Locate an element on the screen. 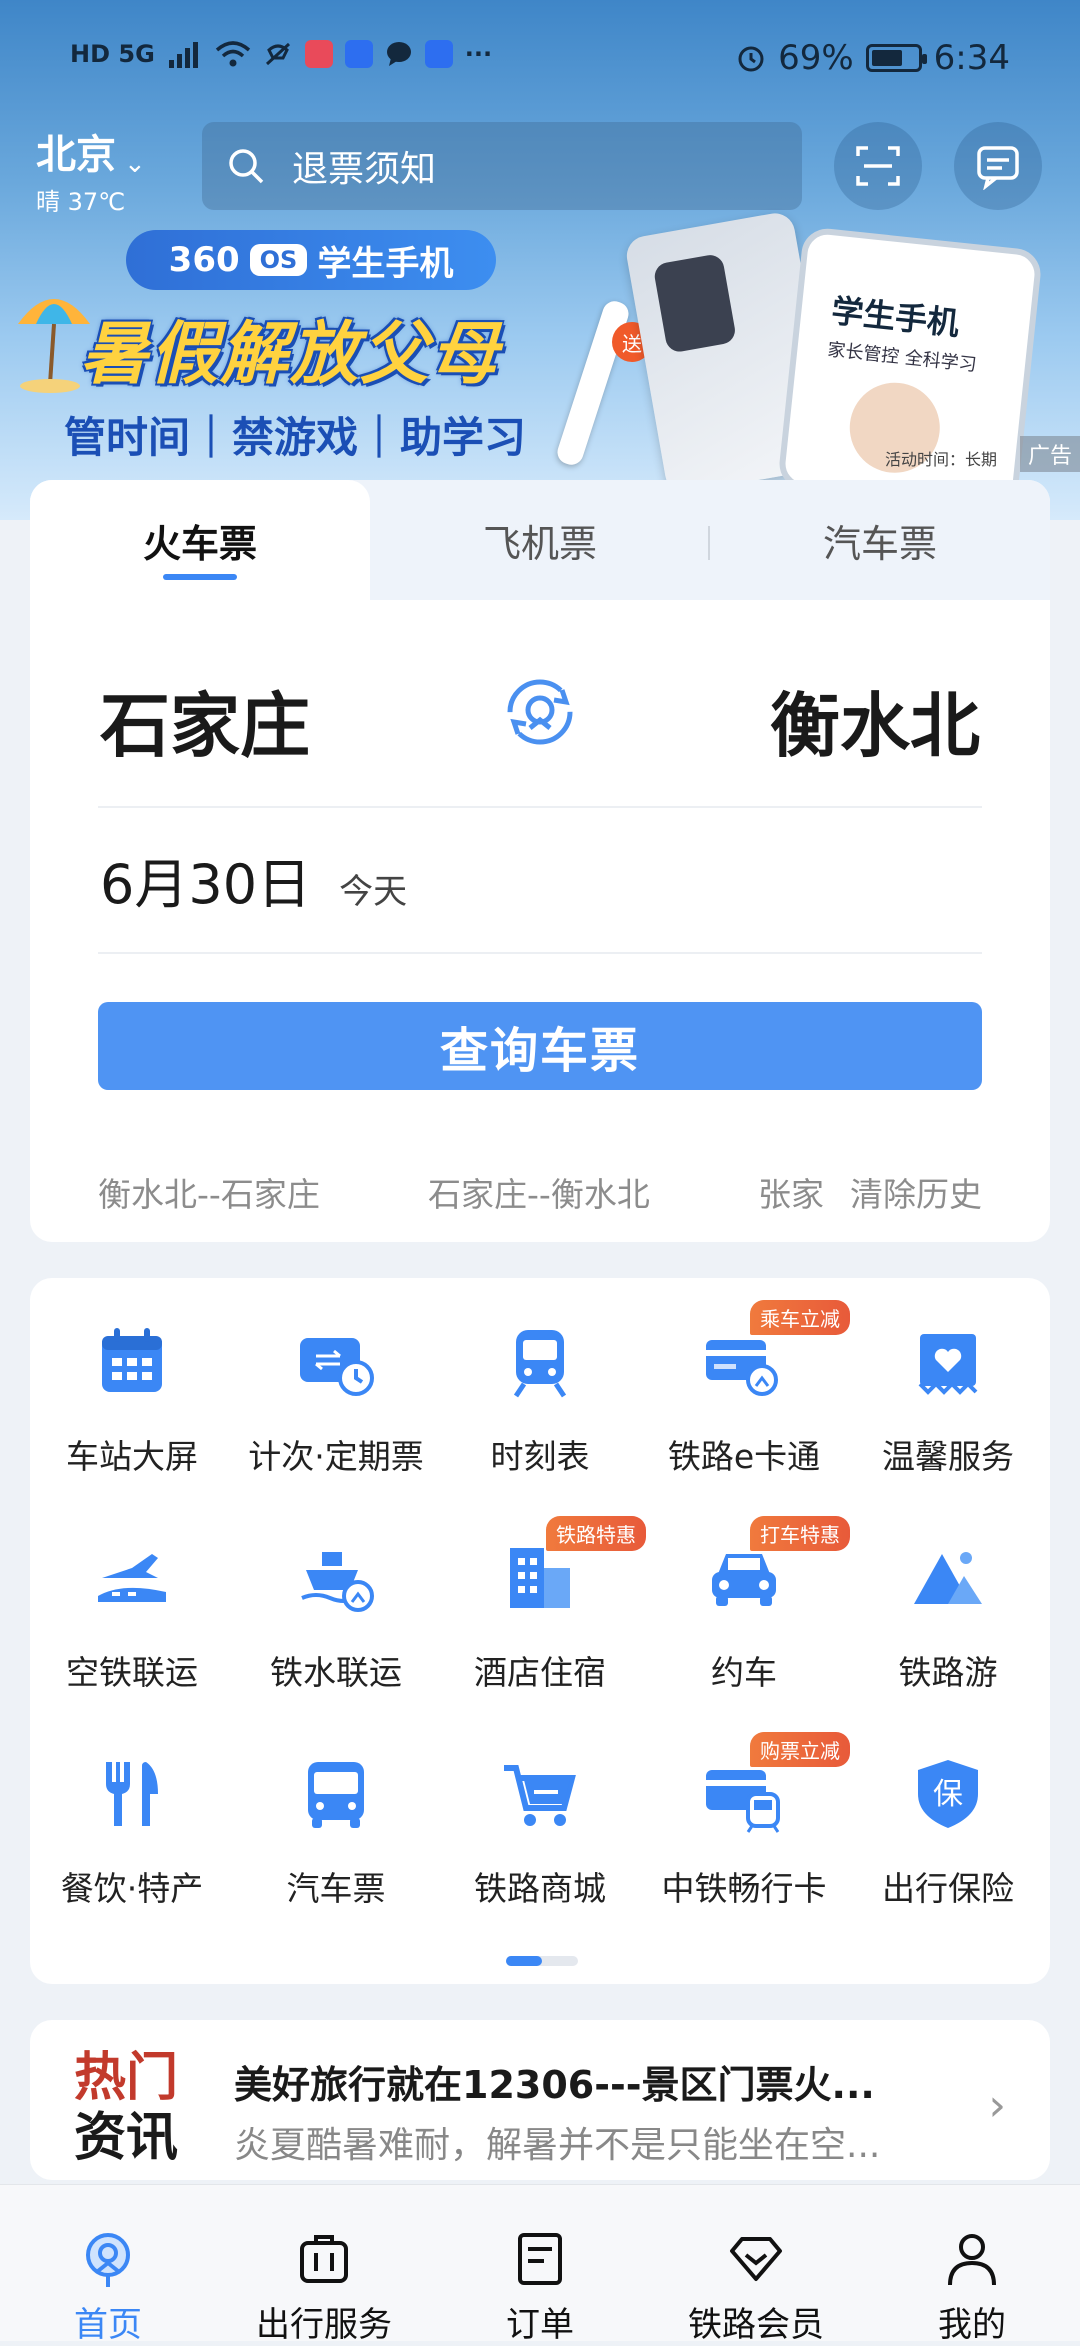  scan-icon is located at coordinates (878, 166).